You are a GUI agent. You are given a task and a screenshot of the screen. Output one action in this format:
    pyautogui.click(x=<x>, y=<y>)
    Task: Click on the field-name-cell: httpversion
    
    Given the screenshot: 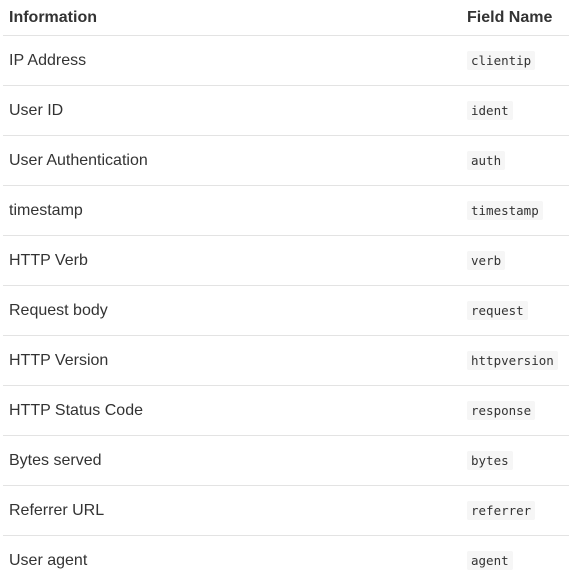 What is the action you would take?
    pyautogui.click(x=518, y=361)
    